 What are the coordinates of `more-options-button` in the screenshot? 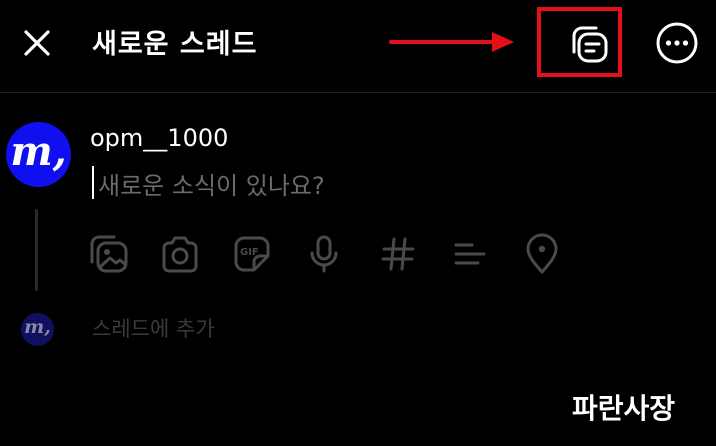 It's located at (677, 43).